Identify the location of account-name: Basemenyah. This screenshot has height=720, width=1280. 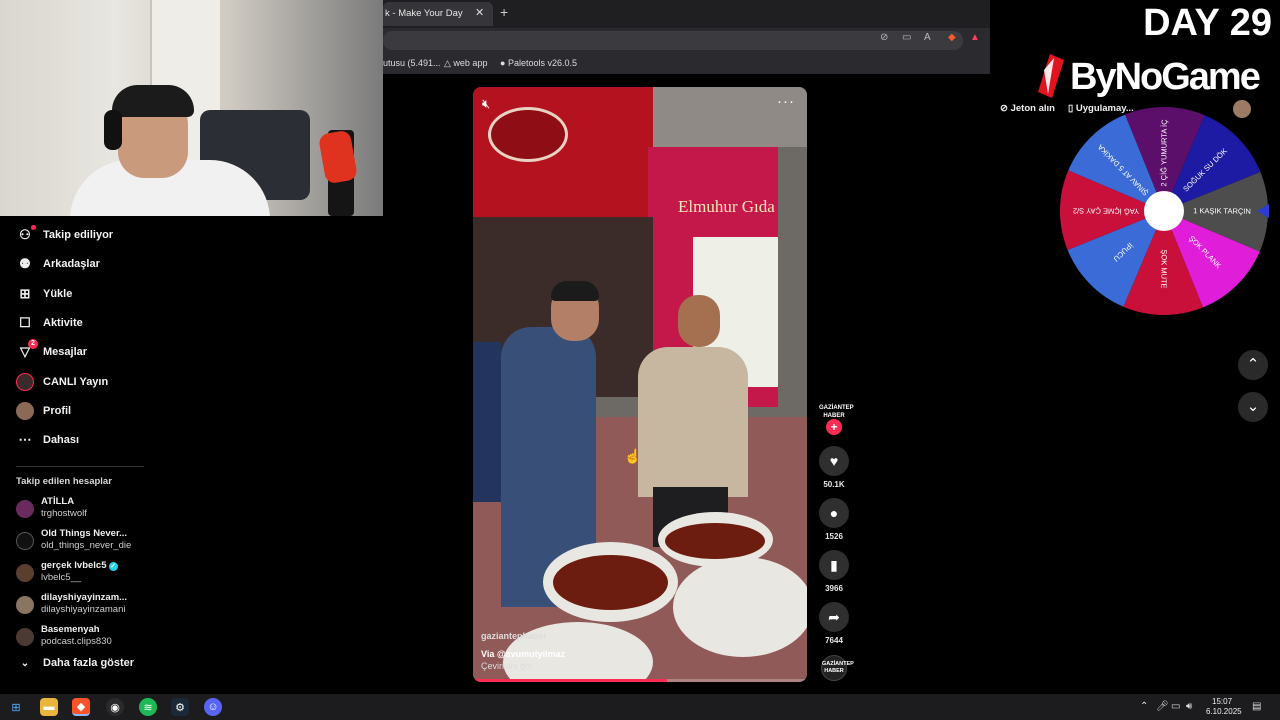
(70, 629).